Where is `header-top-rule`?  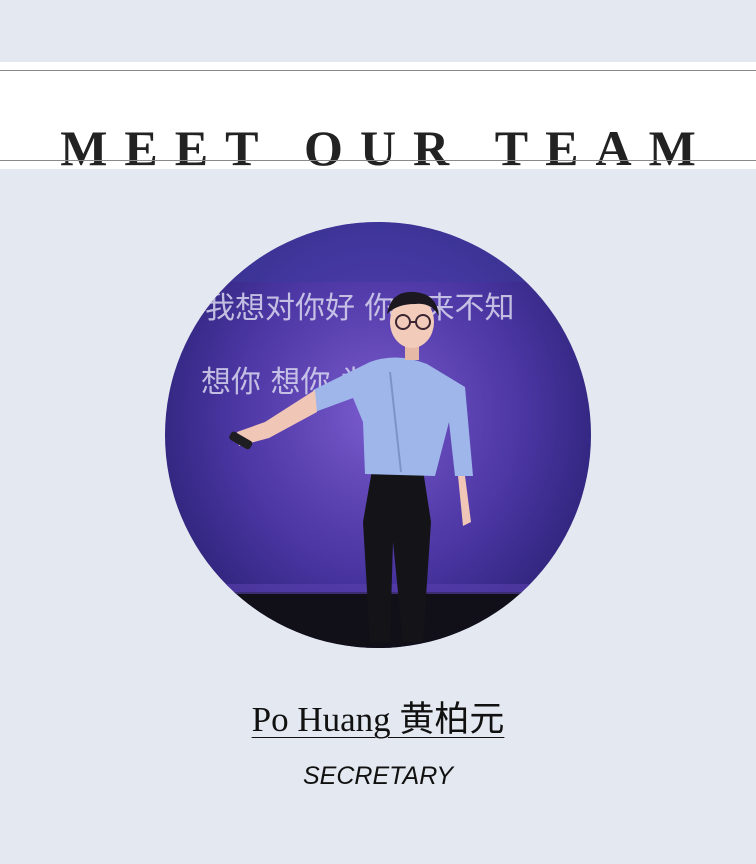 header-top-rule is located at coordinates (378, 70).